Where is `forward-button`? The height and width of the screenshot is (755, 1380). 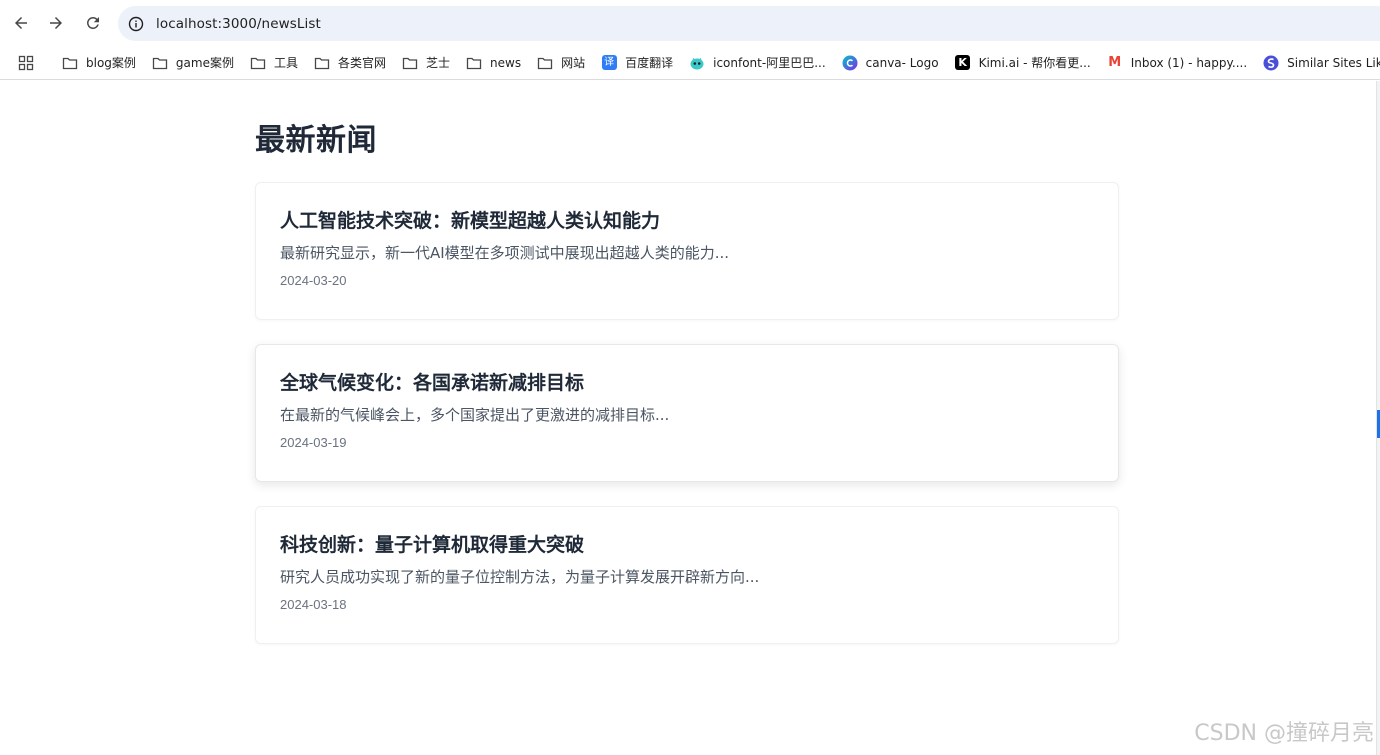
forward-button is located at coordinates (56, 23).